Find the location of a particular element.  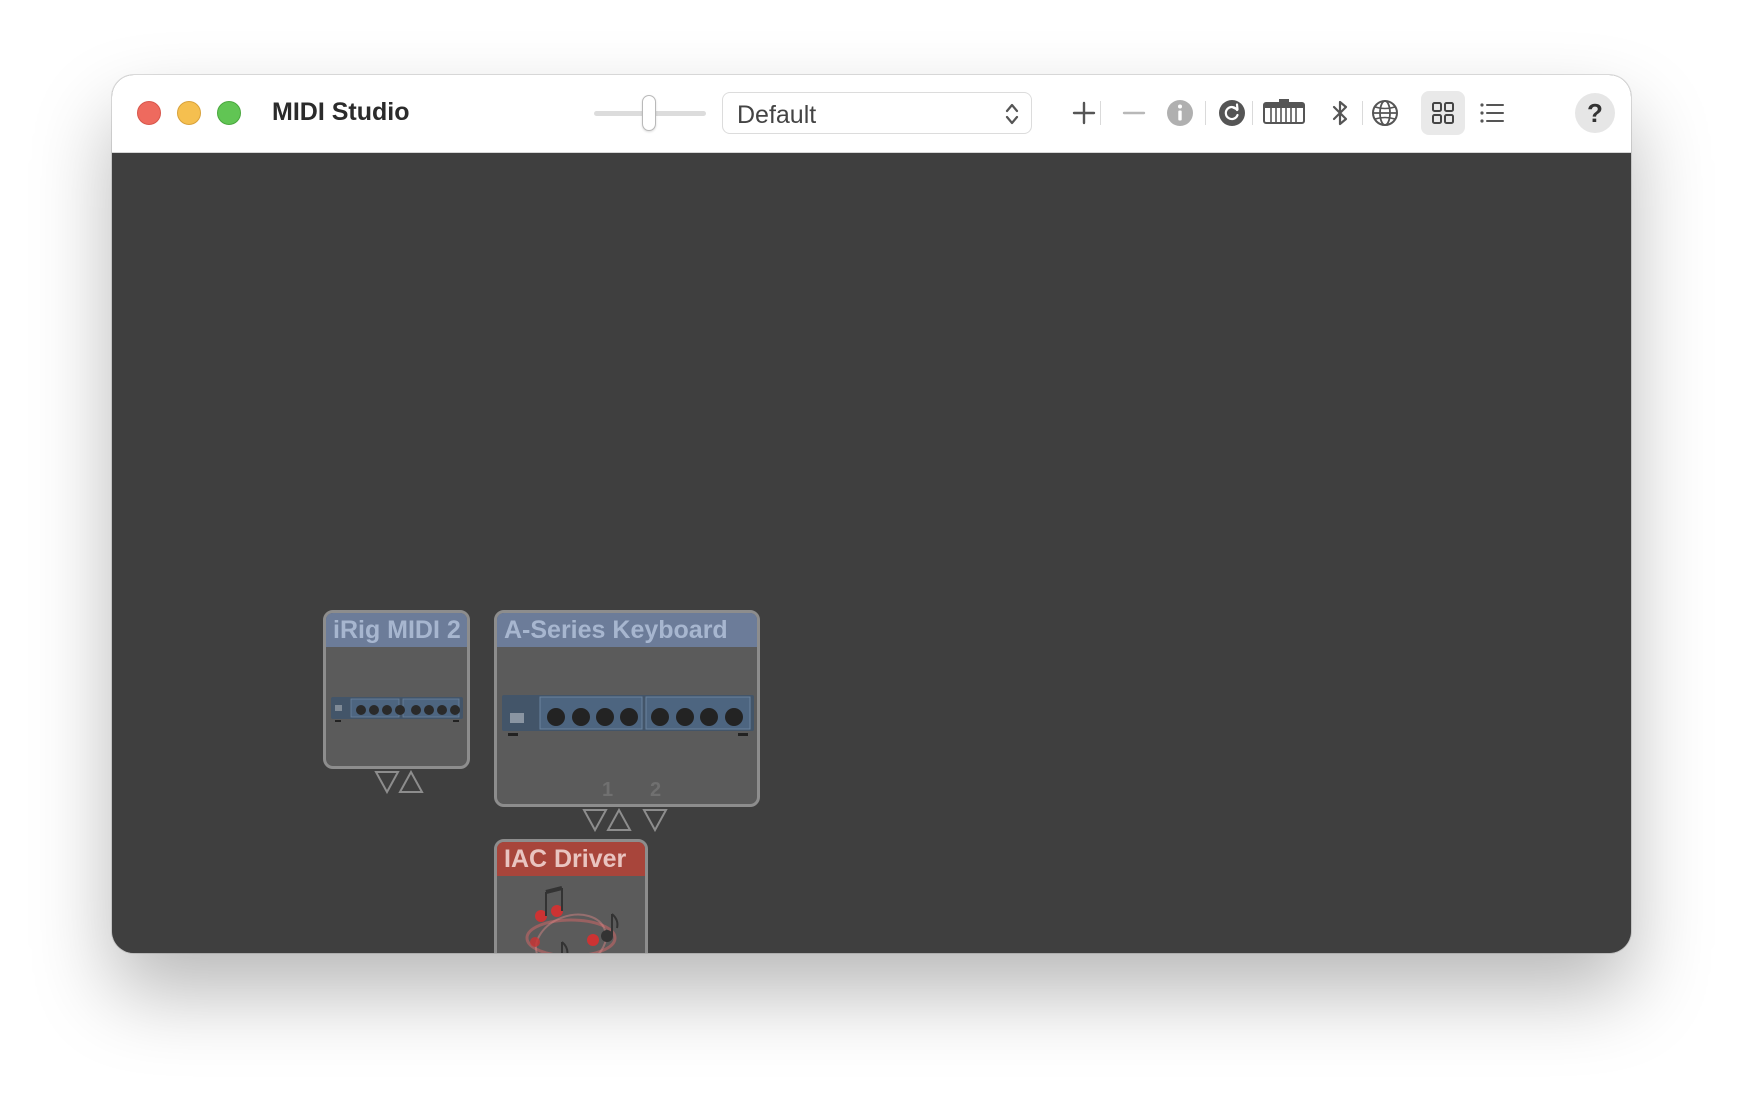

minimize-button is located at coordinates (189, 113).